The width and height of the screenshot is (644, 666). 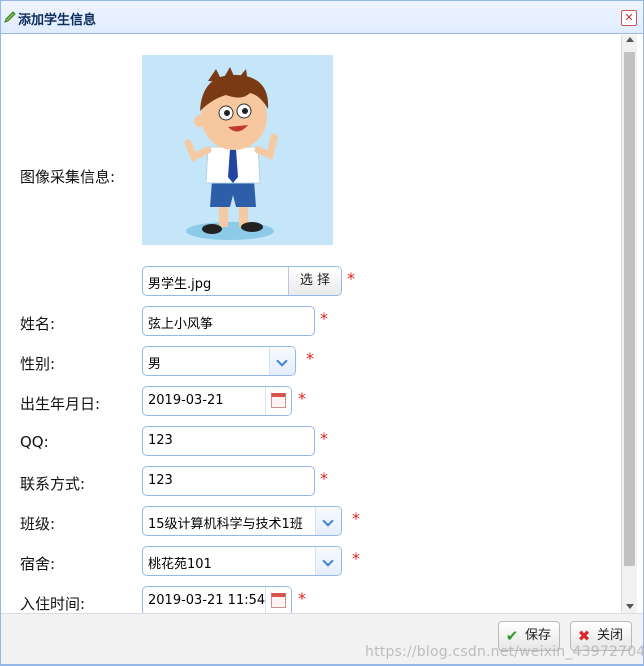 I want to click on name-value: 弦上小风筝, so click(x=181, y=324).